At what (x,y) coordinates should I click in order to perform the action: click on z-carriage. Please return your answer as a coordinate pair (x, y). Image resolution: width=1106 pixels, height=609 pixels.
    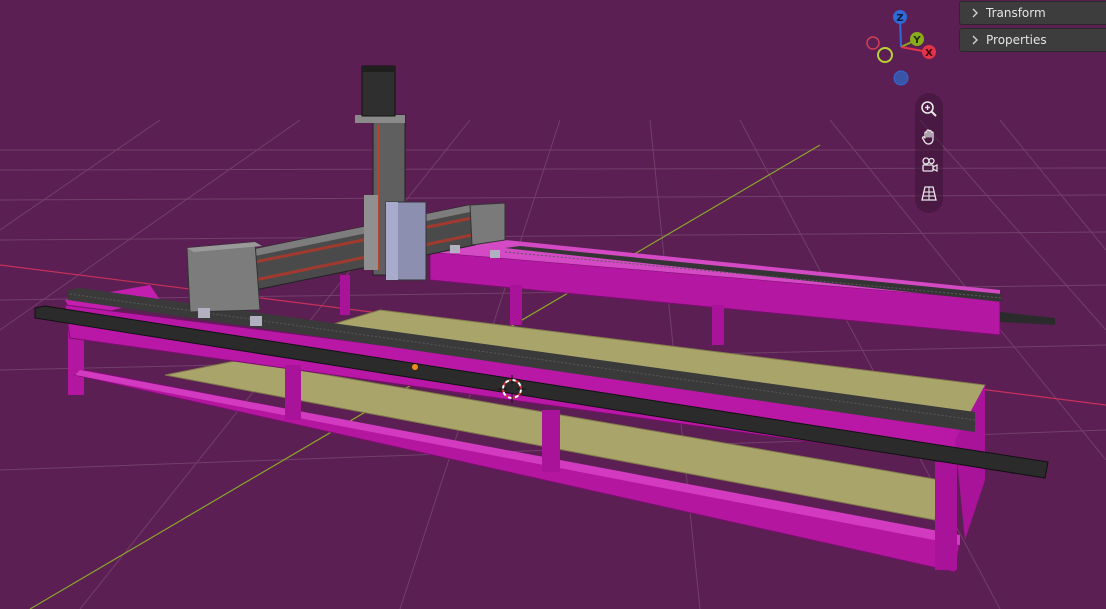
    Looking at the image, I should click on (371, 232).